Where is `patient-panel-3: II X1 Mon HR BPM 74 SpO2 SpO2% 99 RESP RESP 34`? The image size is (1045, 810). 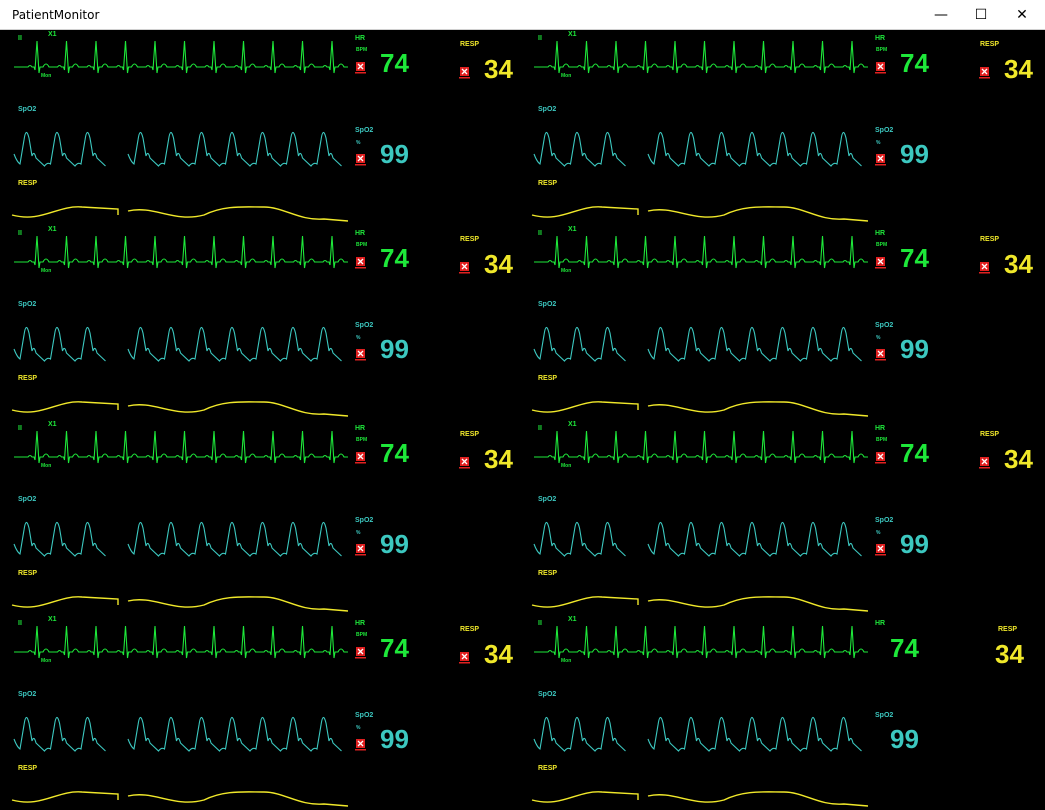 patient-panel-3: II X1 Mon HR BPM 74 SpO2 SpO2% 99 RESP RESP 34 is located at coordinates (262, 321).